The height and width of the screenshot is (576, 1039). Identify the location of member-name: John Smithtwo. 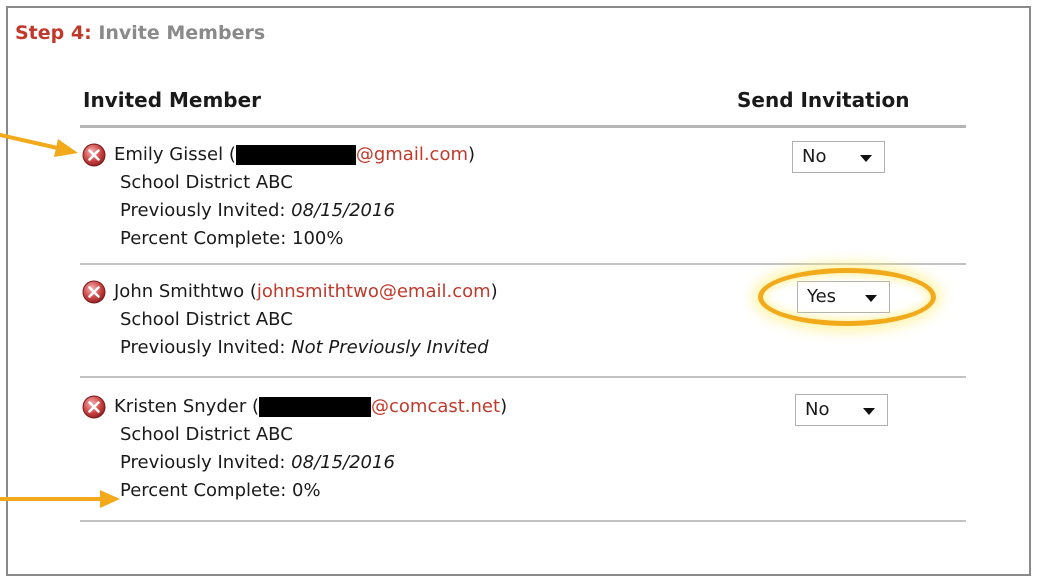
(179, 291).